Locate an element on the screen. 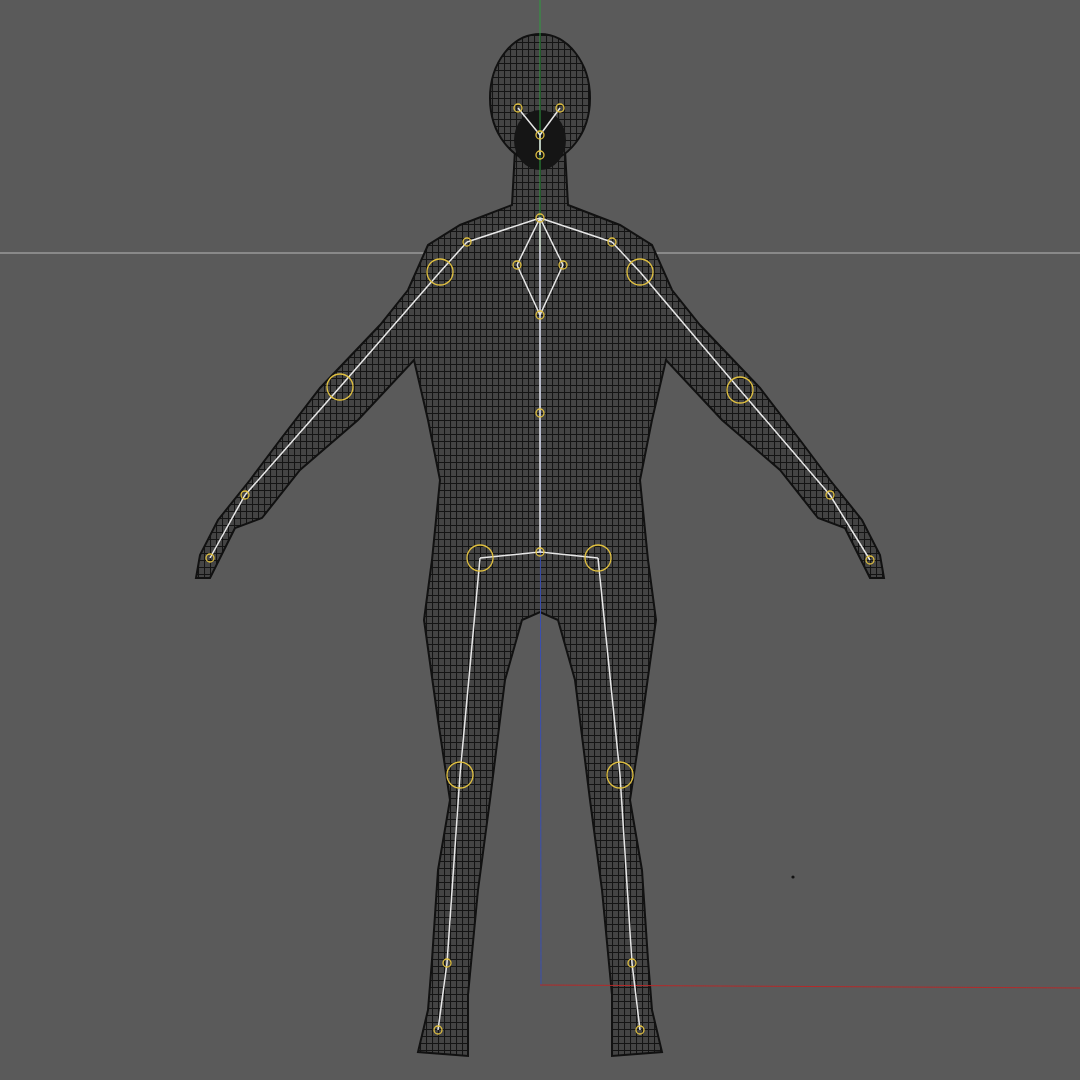  point-marker is located at coordinates (793, 877).